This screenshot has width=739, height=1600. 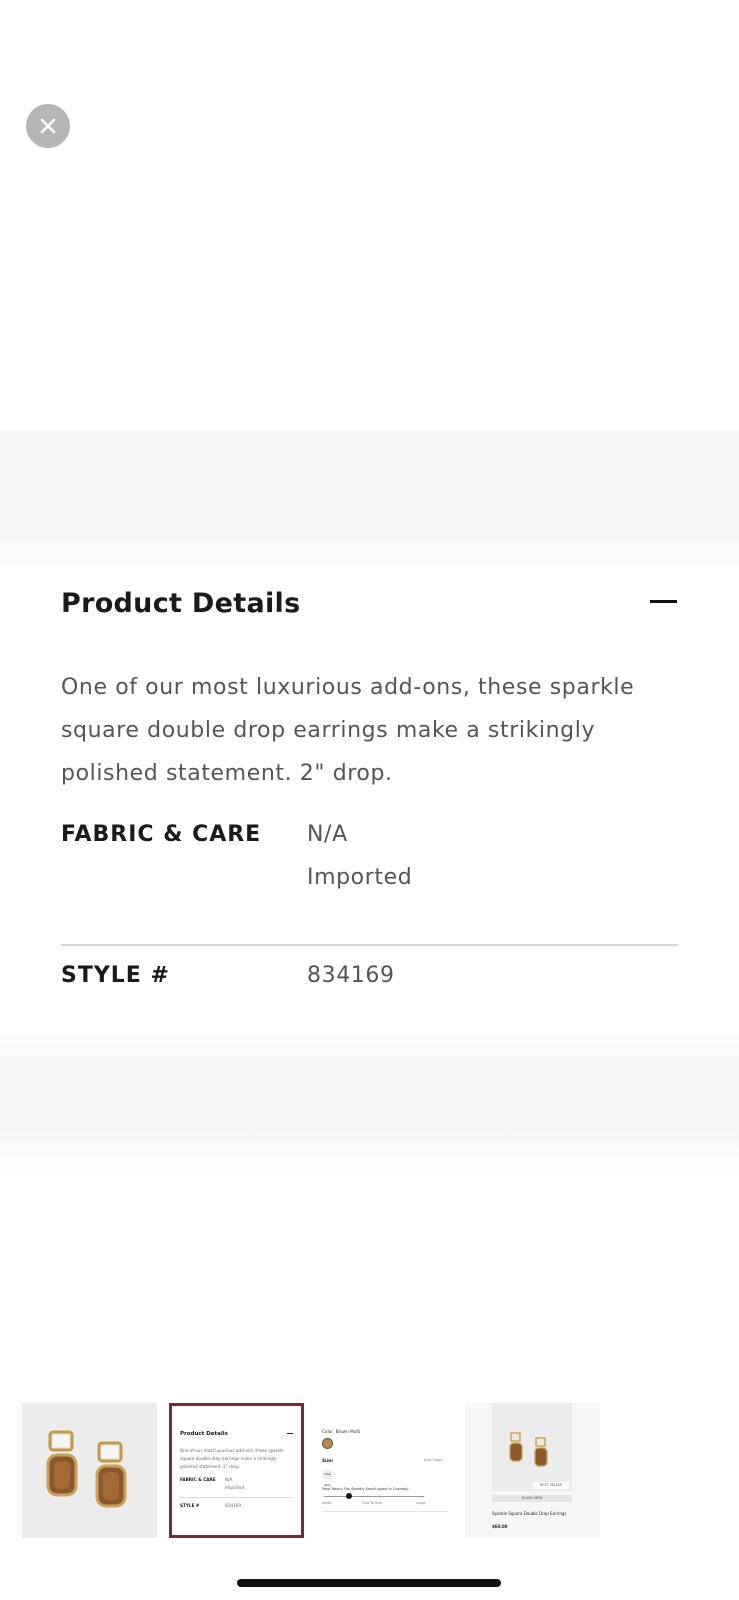 What do you see at coordinates (204, 1434) in the screenshot?
I see `thumb-details-title: Product Details` at bounding box center [204, 1434].